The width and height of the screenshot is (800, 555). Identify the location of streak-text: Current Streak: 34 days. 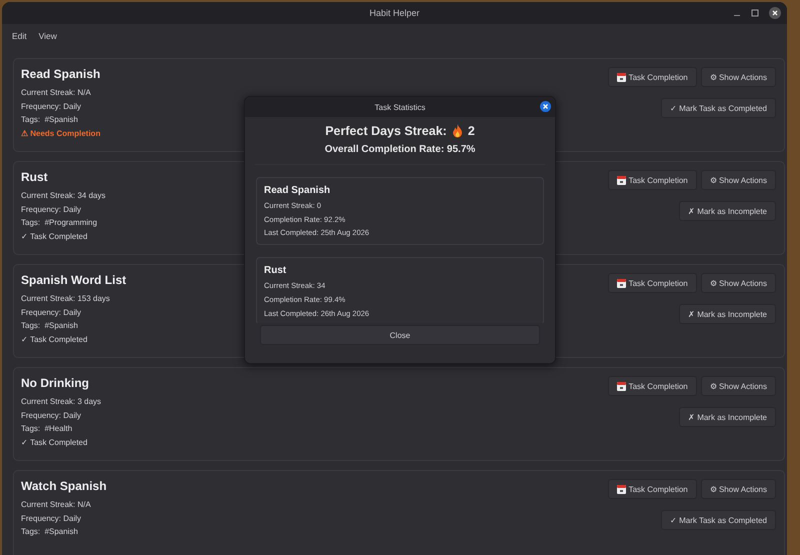
(63, 196).